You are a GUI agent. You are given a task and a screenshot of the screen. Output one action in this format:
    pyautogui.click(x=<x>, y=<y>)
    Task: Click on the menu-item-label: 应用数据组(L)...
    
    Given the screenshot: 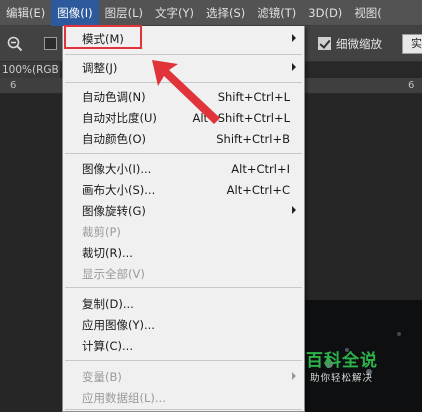 What is the action you would take?
    pyautogui.click(x=124, y=397)
    